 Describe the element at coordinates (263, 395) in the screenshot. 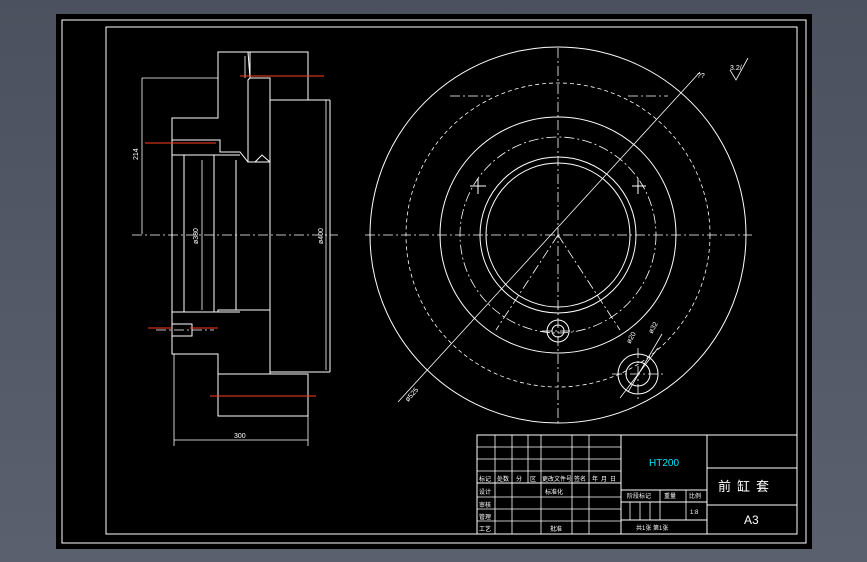

I see `section-hatch-lower-right` at that location.